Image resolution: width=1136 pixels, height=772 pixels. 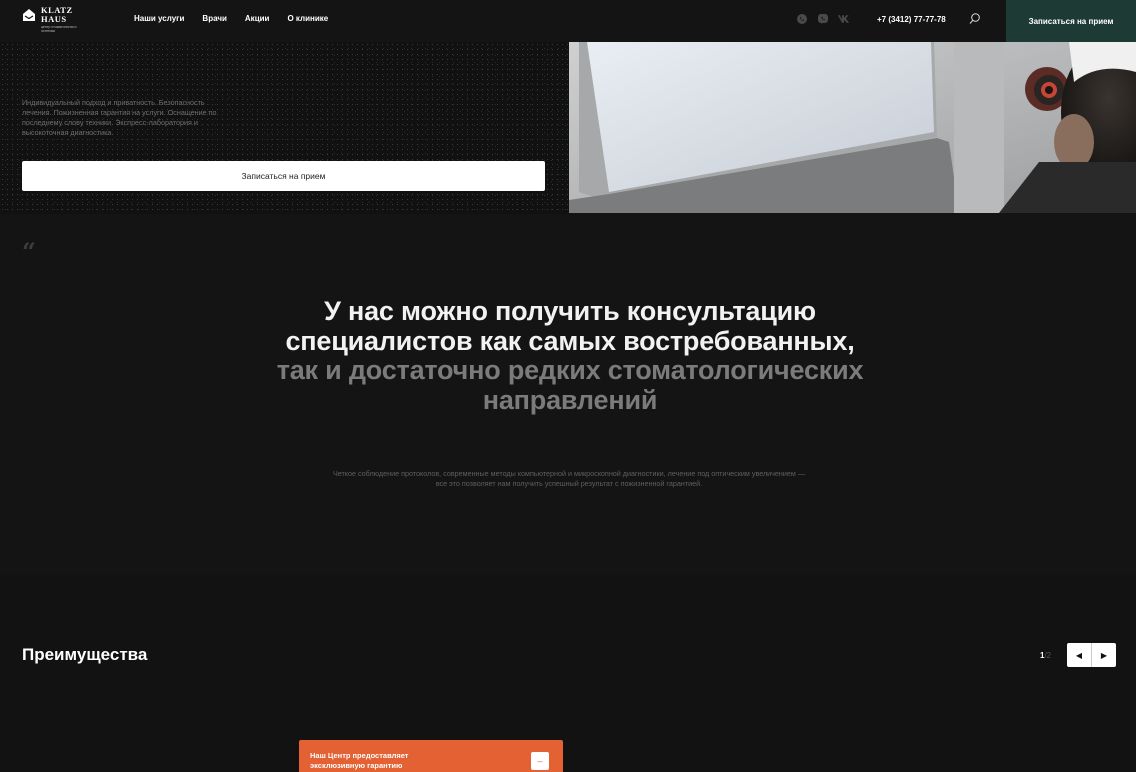 What do you see at coordinates (975, 19) in the screenshot?
I see `search-icon` at bounding box center [975, 19].